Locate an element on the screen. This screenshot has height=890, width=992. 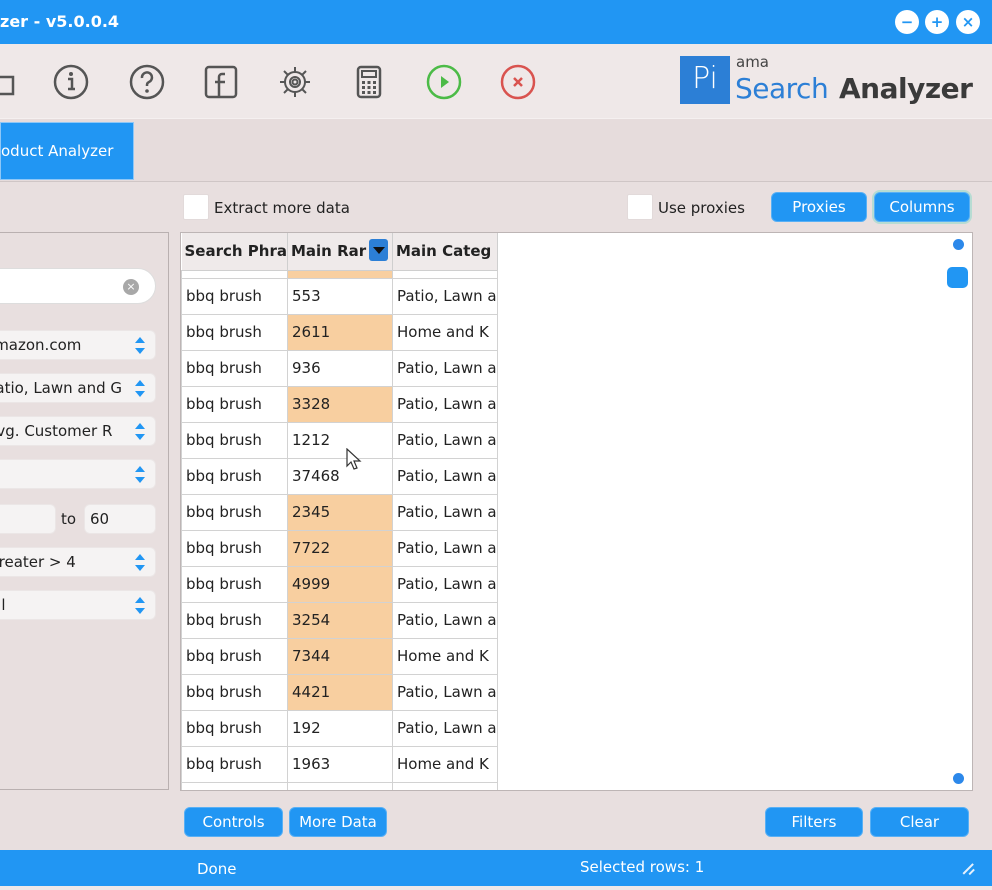
tab-product-analyzer: oduct Analyzer is located at coordinates (67, 151).